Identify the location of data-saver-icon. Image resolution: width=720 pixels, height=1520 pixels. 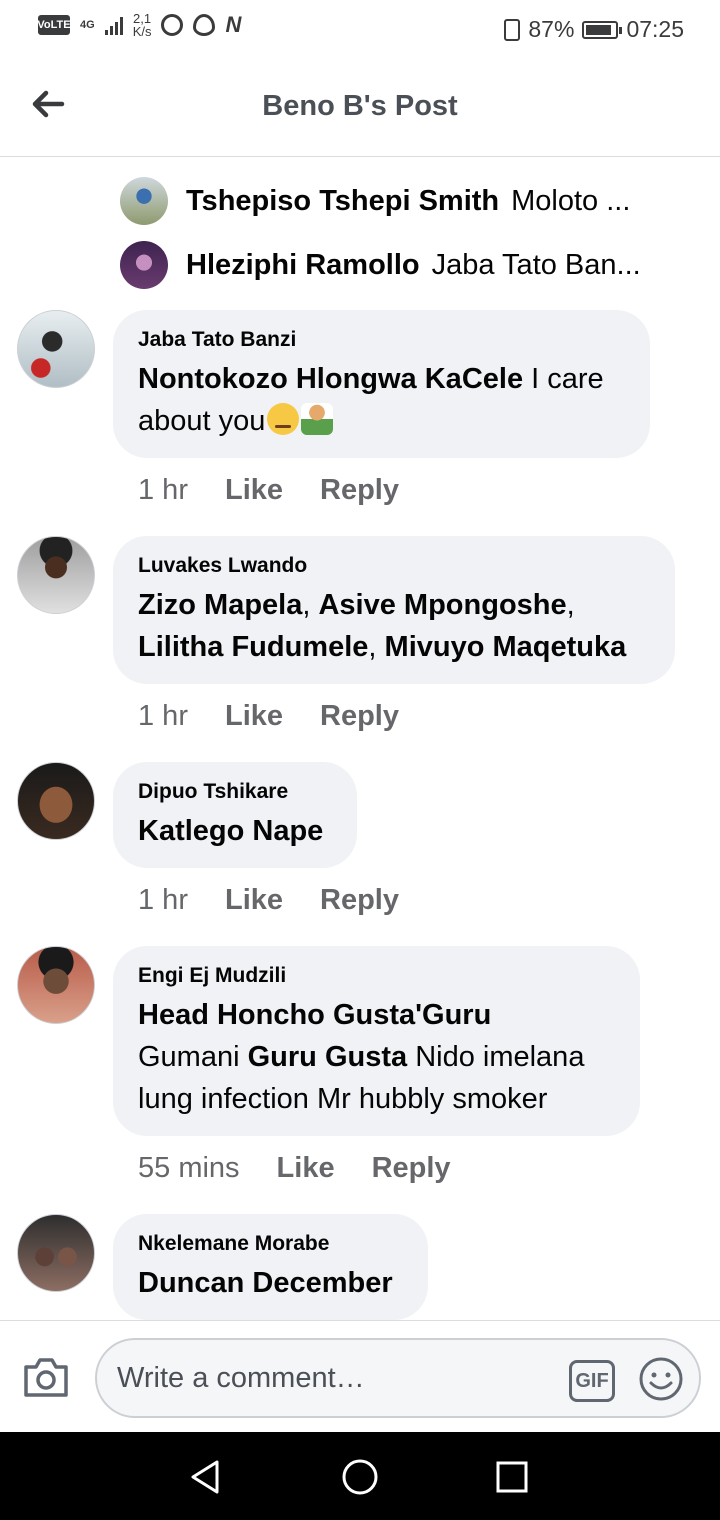
(172, 25).